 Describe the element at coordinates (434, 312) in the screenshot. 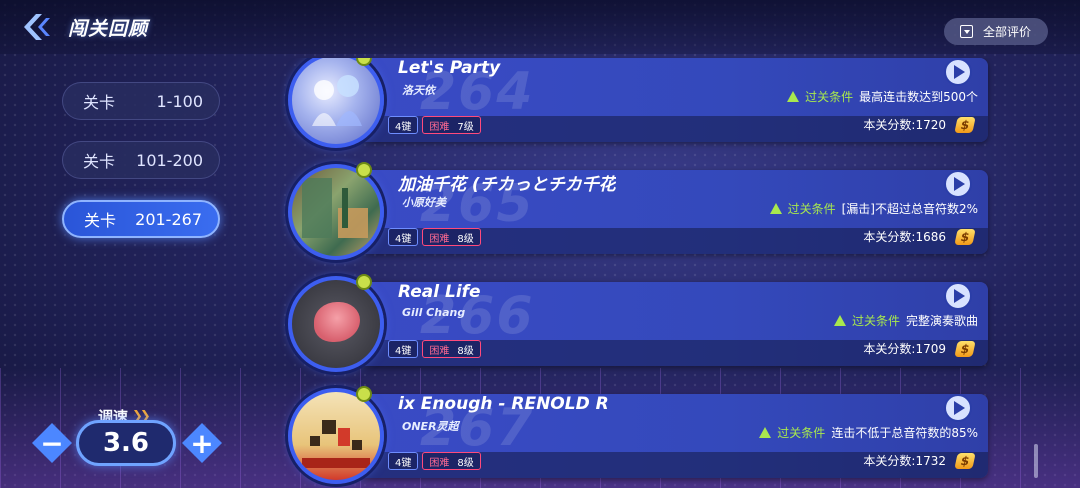

I see `song-artist: Gill Chang` at that location.